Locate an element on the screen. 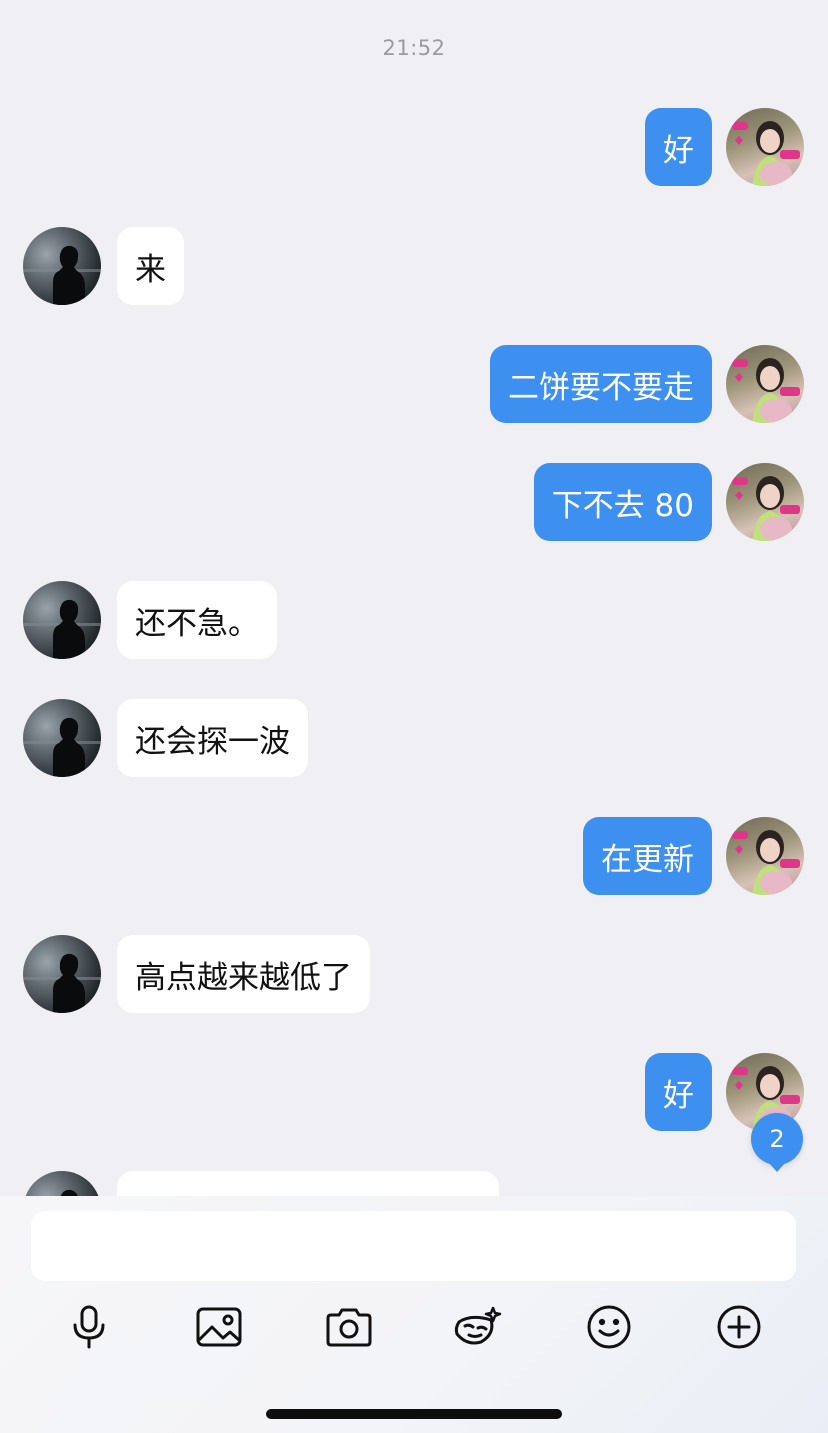  message-bubble-outgoing: 下不去 80 is located at coordinates (622, 502).